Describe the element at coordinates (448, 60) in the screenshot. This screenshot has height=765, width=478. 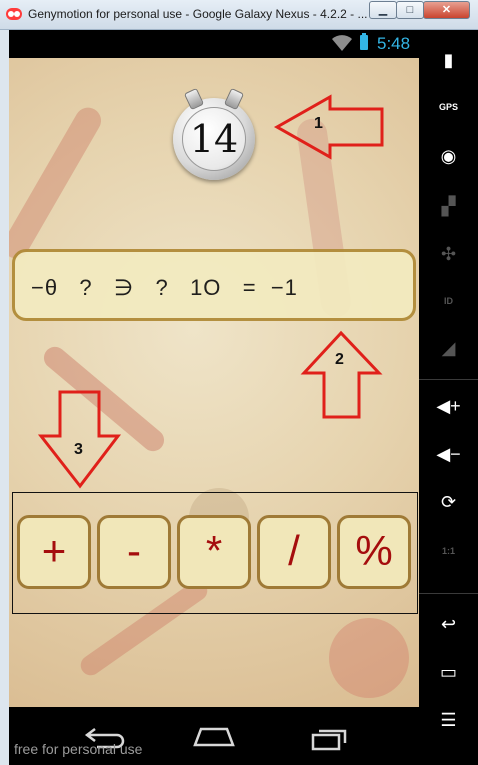
I see `battery-widget-icon: ▮` at that location.